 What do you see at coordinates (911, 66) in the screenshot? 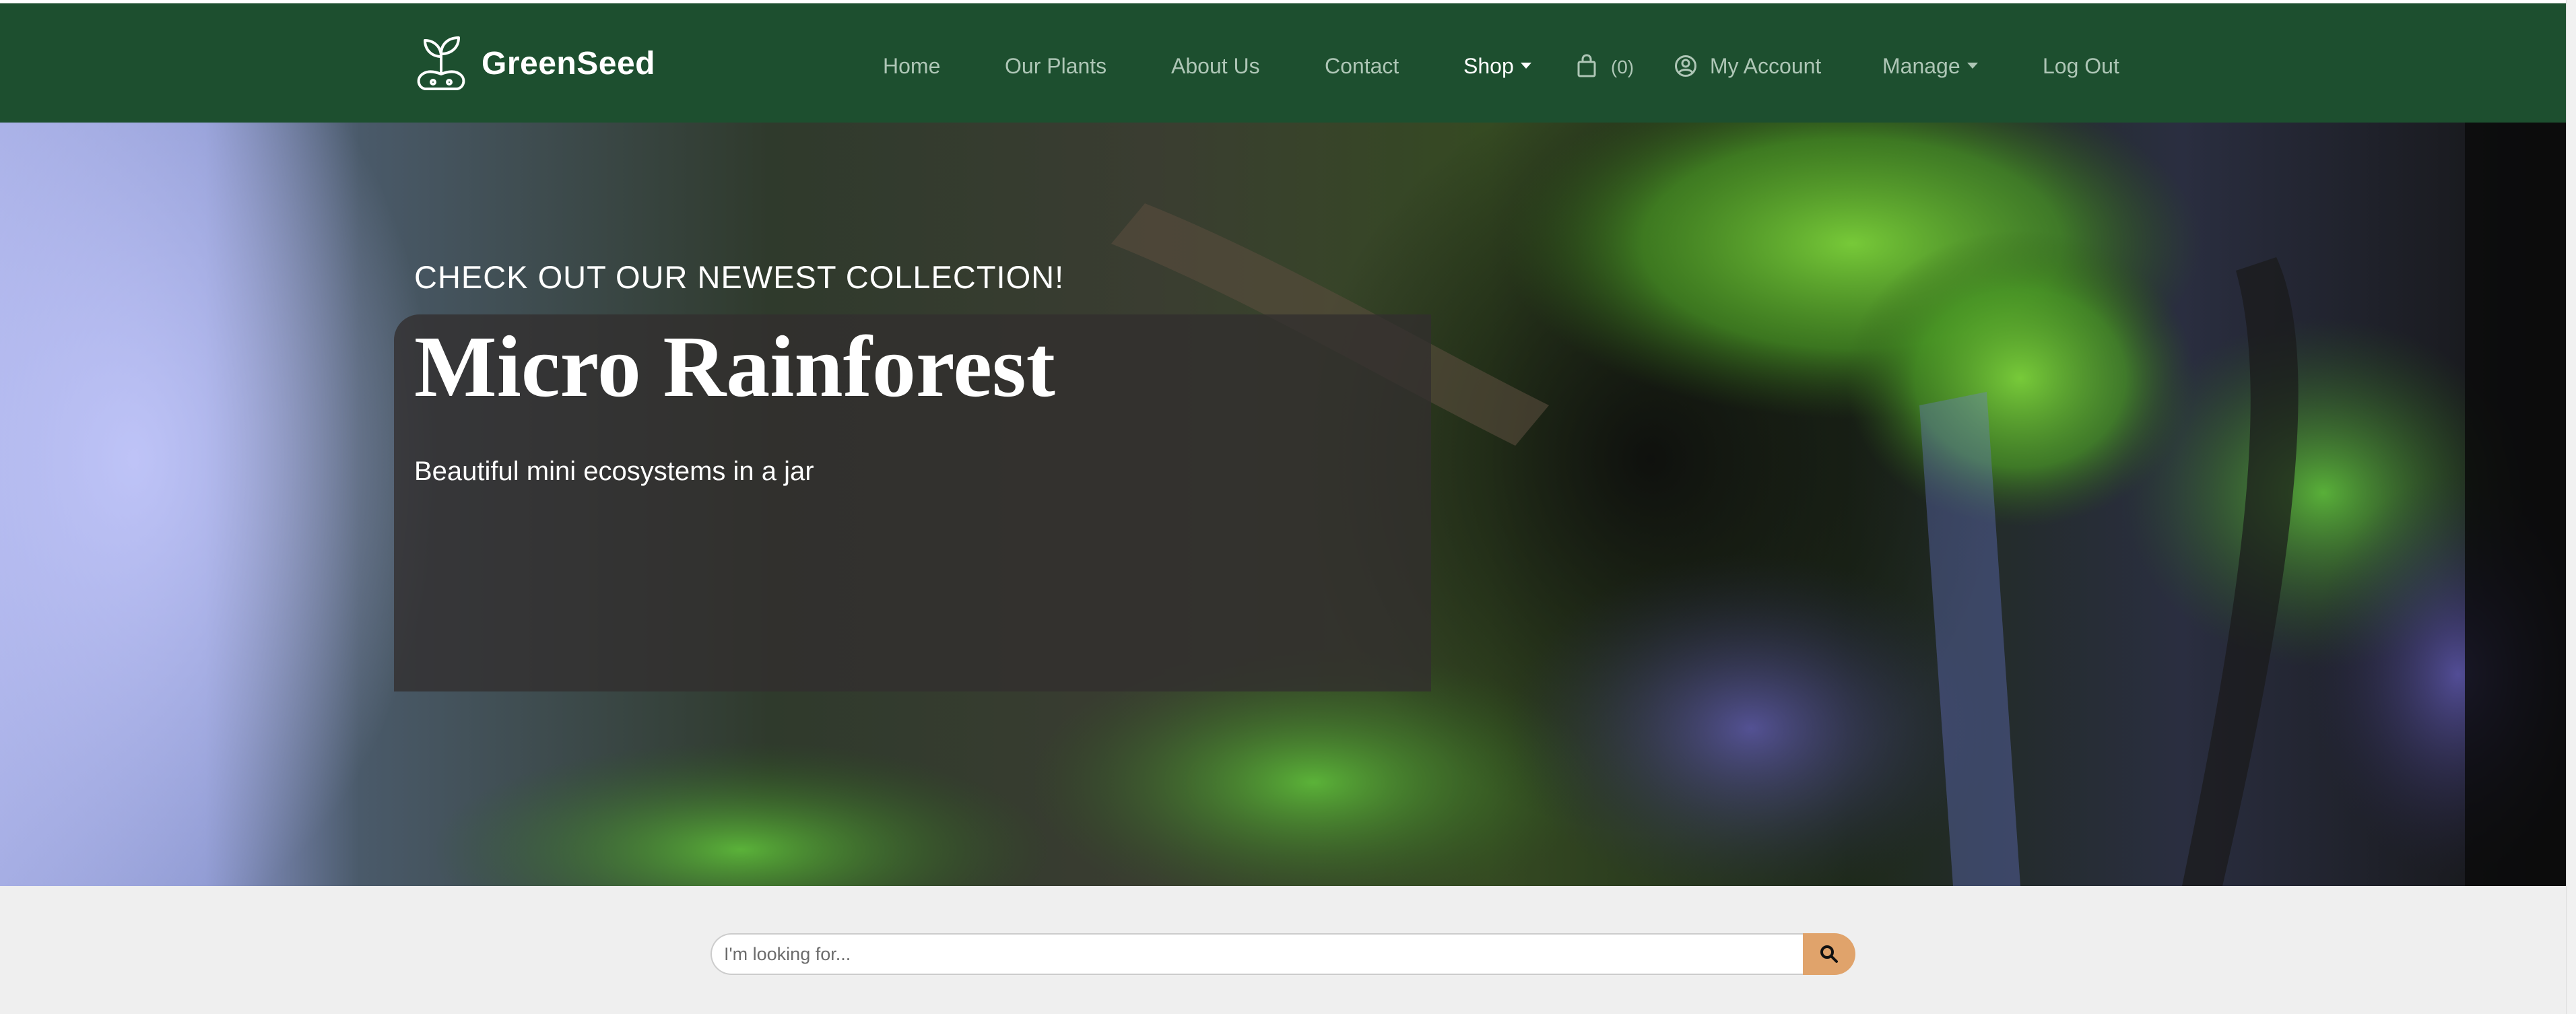
I see `nav-home: Home` at bounding box center [911, 66].